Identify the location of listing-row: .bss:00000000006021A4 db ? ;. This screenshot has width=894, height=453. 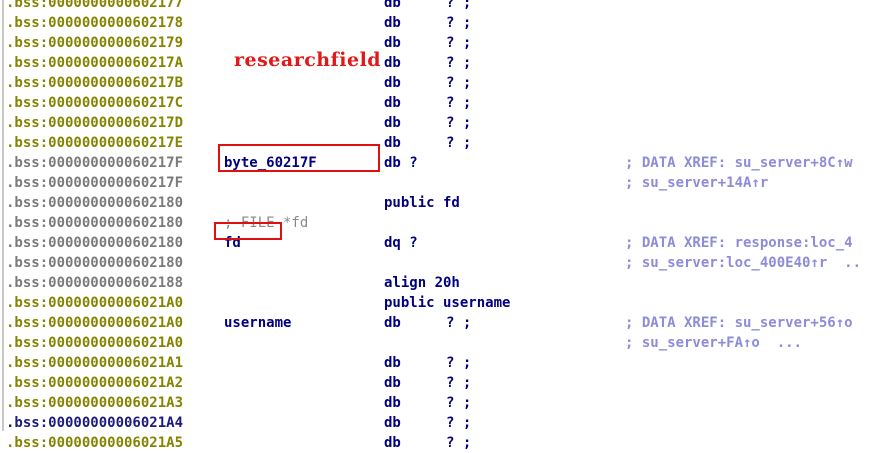
(447, 423).